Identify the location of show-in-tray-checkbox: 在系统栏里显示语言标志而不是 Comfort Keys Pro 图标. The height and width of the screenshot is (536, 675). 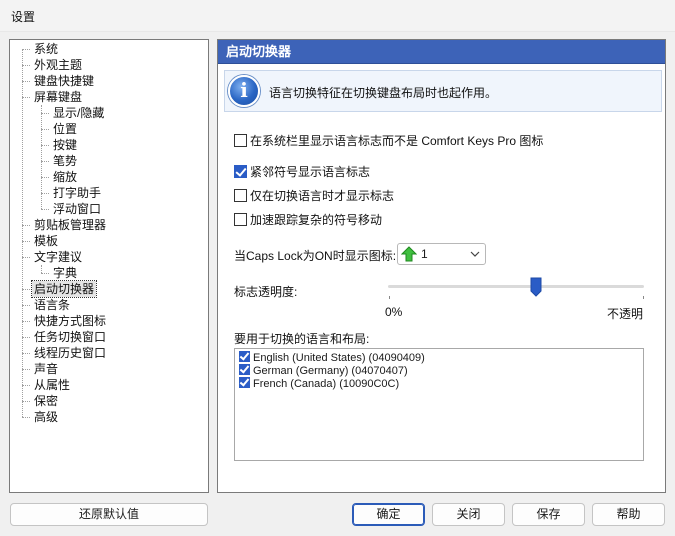
(388, 141).